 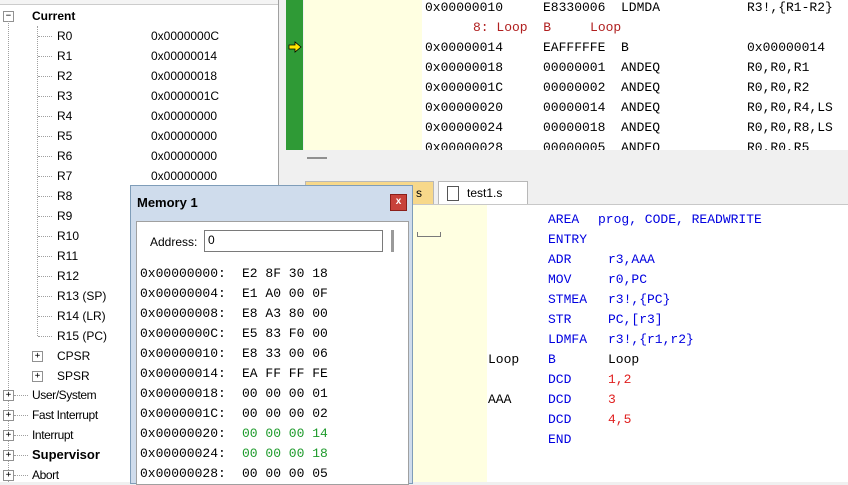 I want to click on close-icon: x, so click(x=398, y=202).